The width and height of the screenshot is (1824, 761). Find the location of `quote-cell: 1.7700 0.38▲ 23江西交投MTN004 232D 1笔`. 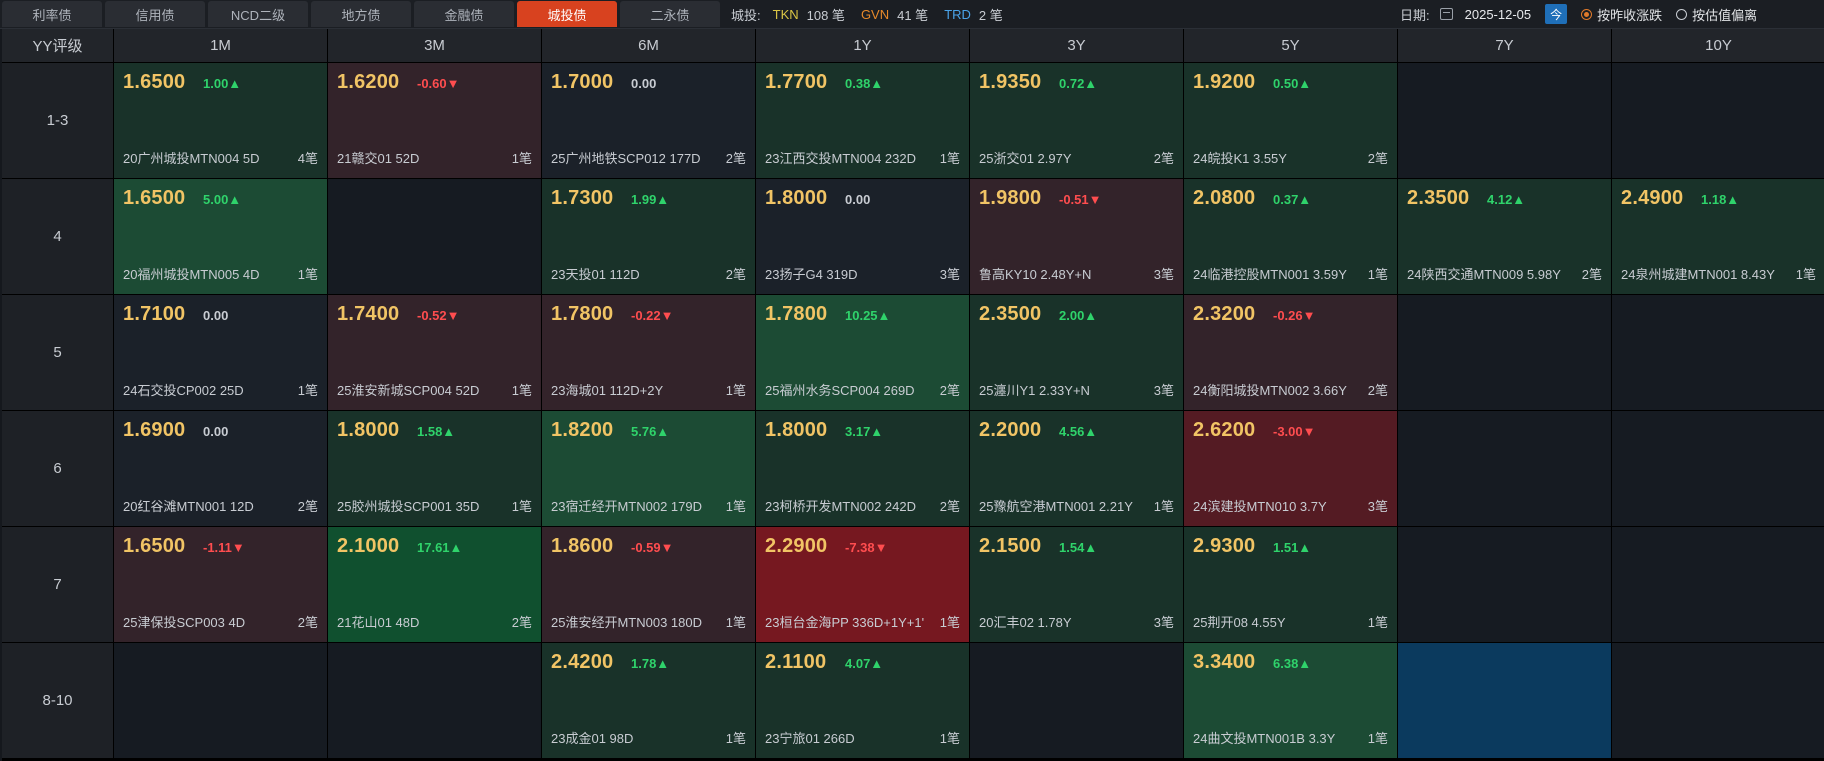

quote-cell: 1.7700 0.38▲ 23江西交投MTN004 232D 1笔 is located at coordinates (862, 120).